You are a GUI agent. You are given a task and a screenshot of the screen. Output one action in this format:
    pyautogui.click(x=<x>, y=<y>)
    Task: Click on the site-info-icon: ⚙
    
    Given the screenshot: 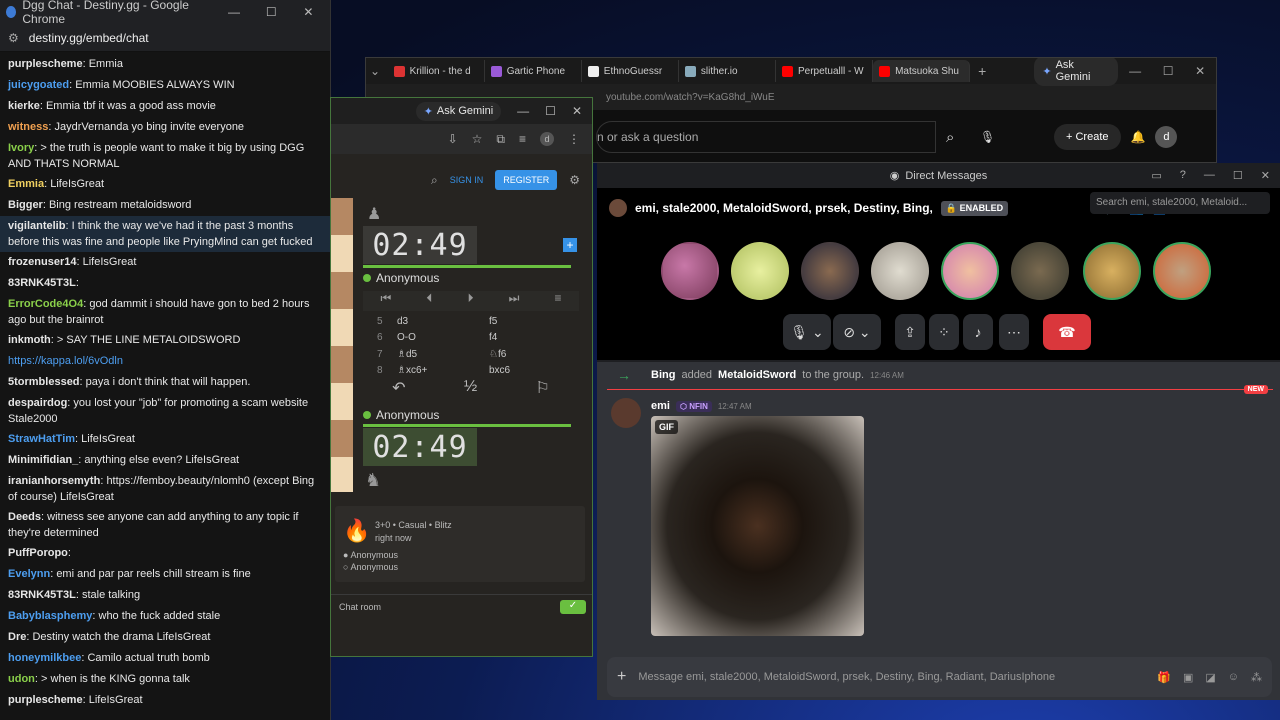 What is the action you would take?
    pyautogui.click(x=13, y=38)
    